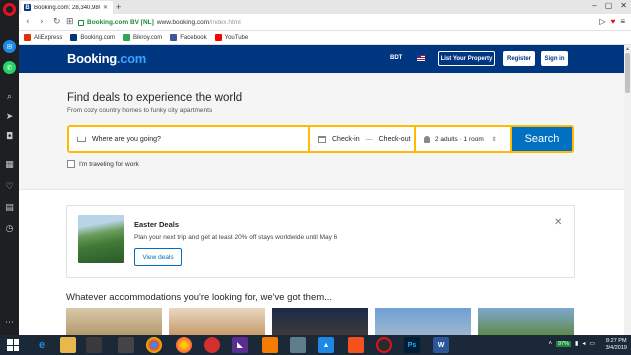 The width and height of the screenshot is (631, 355). Describe the element at coordinates (627, 73) in the screenshot. I see `scroll-thumb` at that location.